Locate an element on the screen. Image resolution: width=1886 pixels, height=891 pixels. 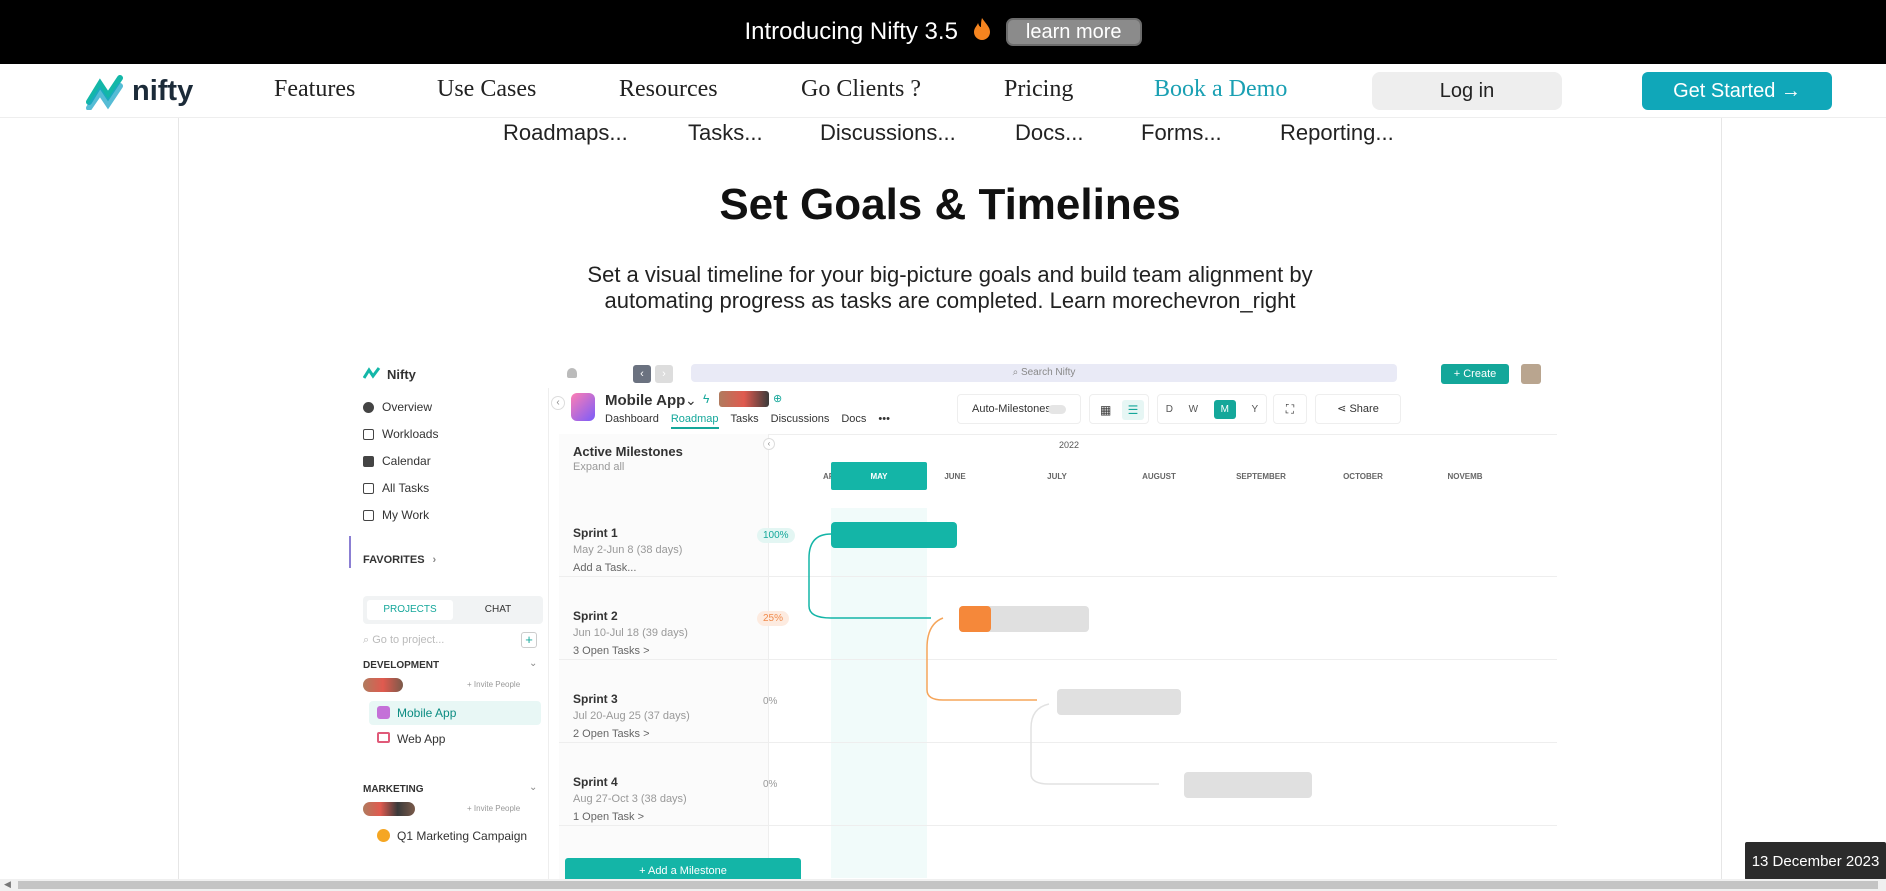
forward-arrow-icon: › is located at coordinates (664, 374).